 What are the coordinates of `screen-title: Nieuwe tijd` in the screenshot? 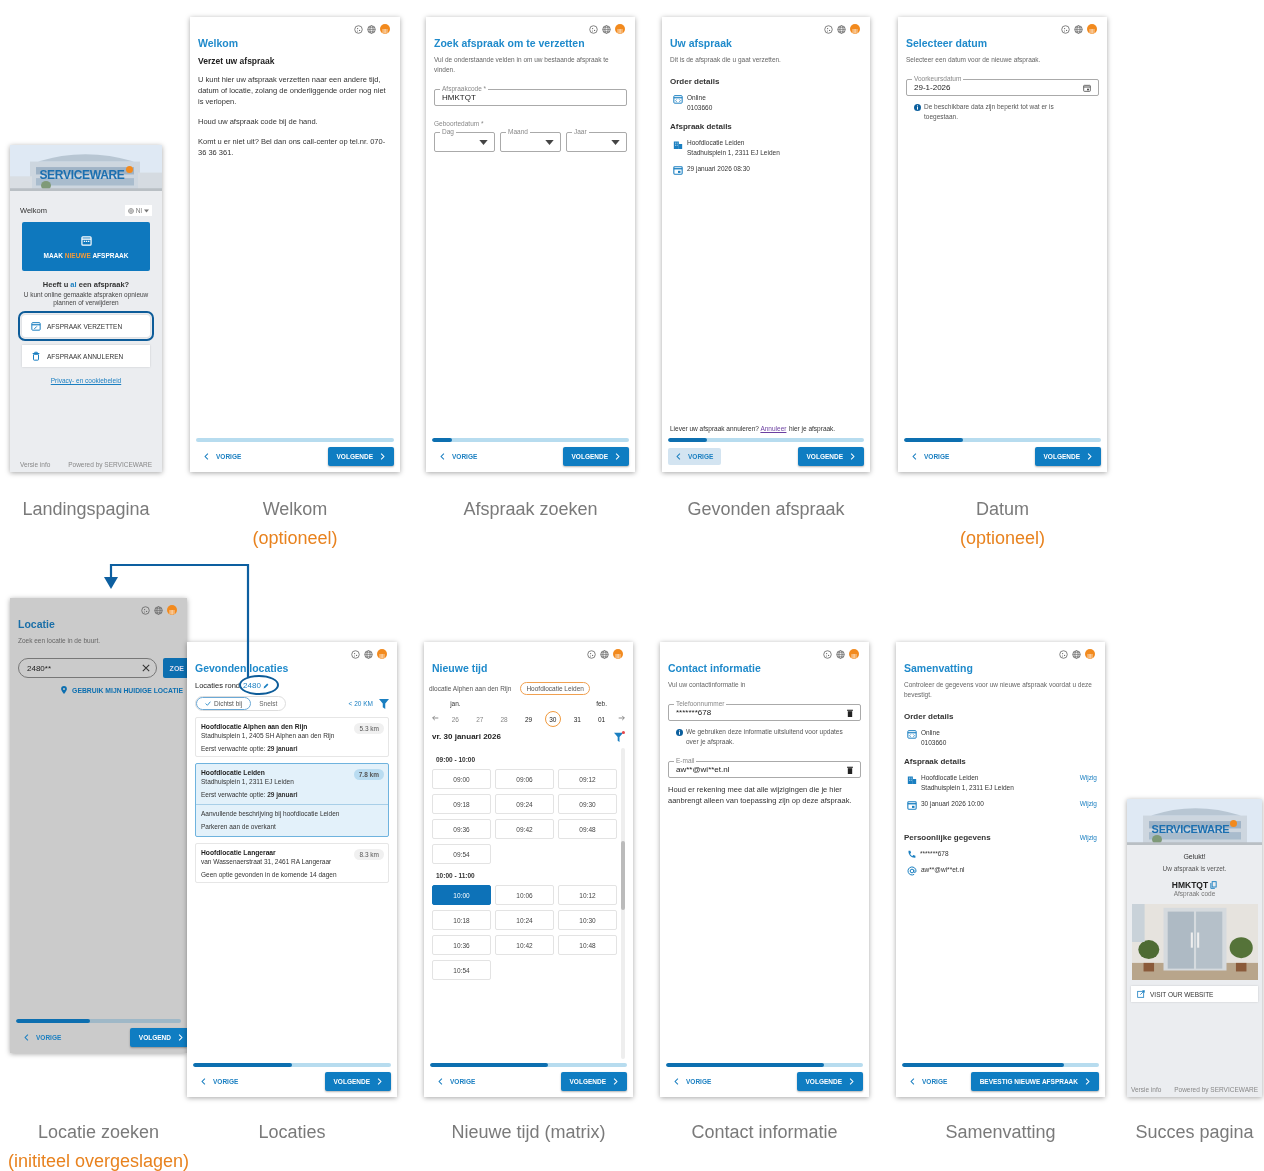 It's located at (460, 667).